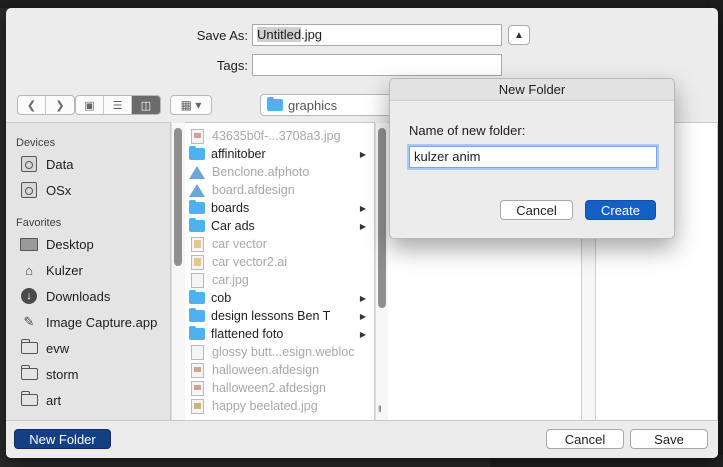 The width and height of the screenshot is (723, 467). What do you see at coordinates (45, 190) in the screenshot?
I see `sidebar-item-osx: OSx` at bounding box center [45, 190].